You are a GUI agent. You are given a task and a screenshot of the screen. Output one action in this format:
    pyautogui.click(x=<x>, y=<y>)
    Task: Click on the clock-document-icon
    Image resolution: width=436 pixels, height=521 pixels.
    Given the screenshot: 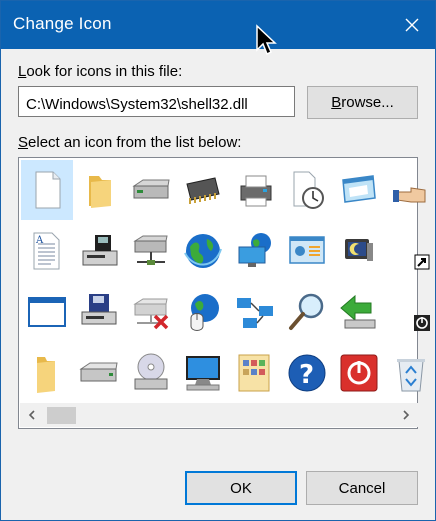 What is the action you would take?
    pyautogui.click(x=308, y=190)
    